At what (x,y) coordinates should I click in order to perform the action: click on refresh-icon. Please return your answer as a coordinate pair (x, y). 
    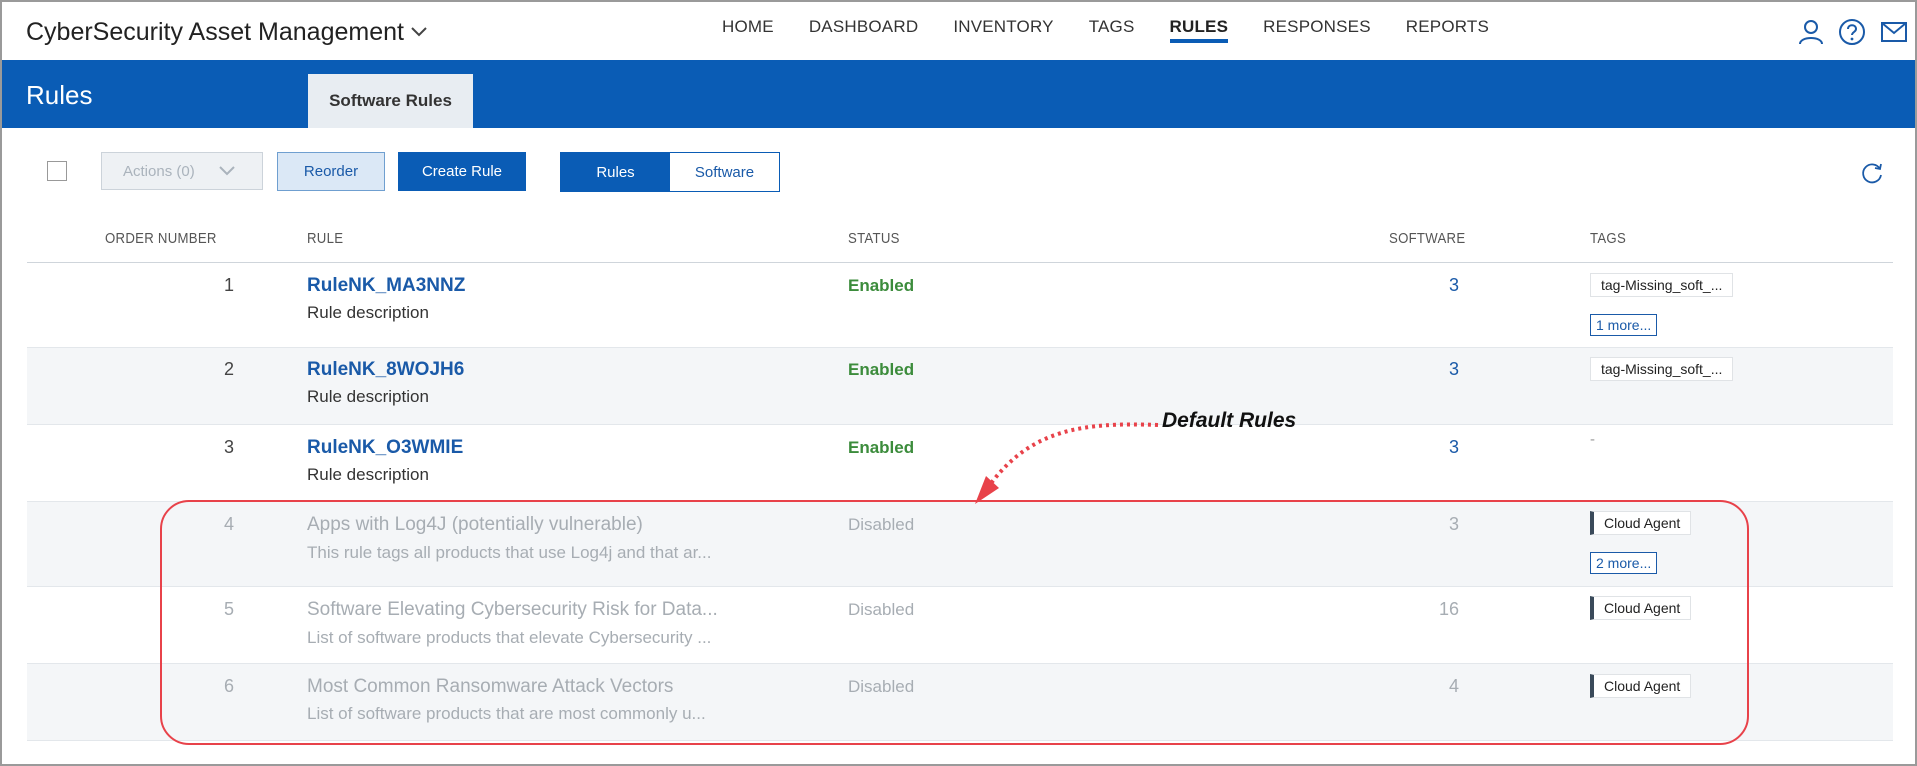
    Looking at the image, I should click on (1872, 173).